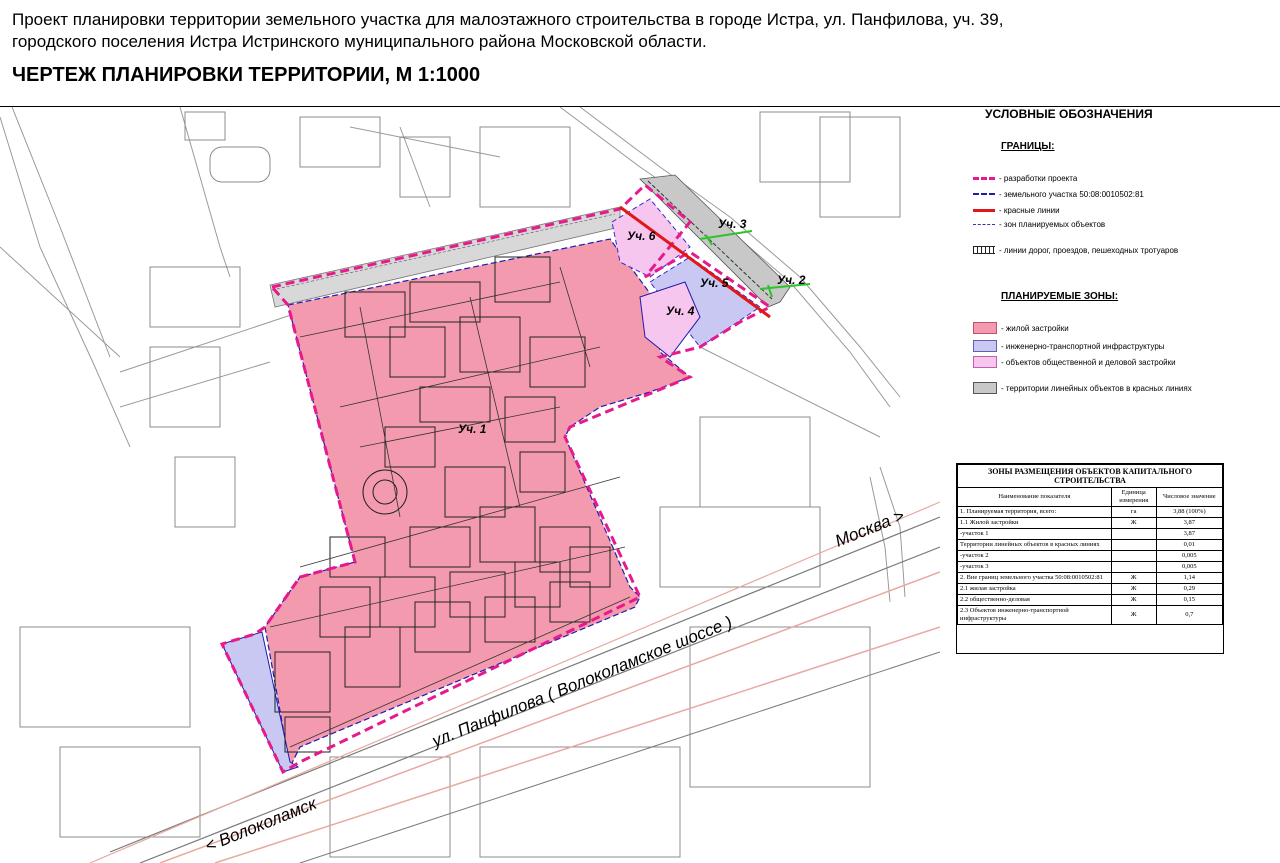  I want to click on legend-swatch-project-boundary, so click(984, 178).